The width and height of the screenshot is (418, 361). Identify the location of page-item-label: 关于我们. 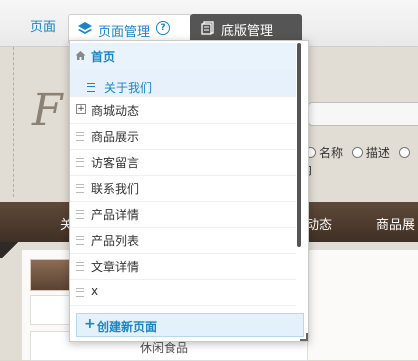
(128, 88).